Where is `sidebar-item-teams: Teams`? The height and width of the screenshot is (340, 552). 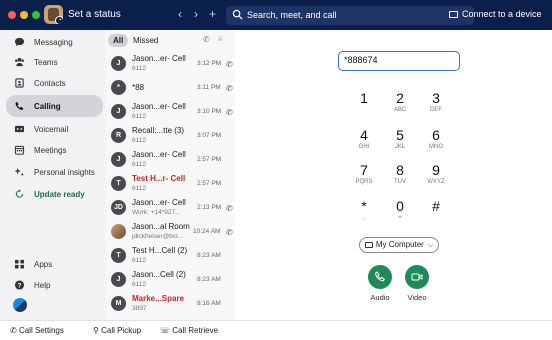
sidebar-item-teams: Teams is located at coordinates (54, 62).